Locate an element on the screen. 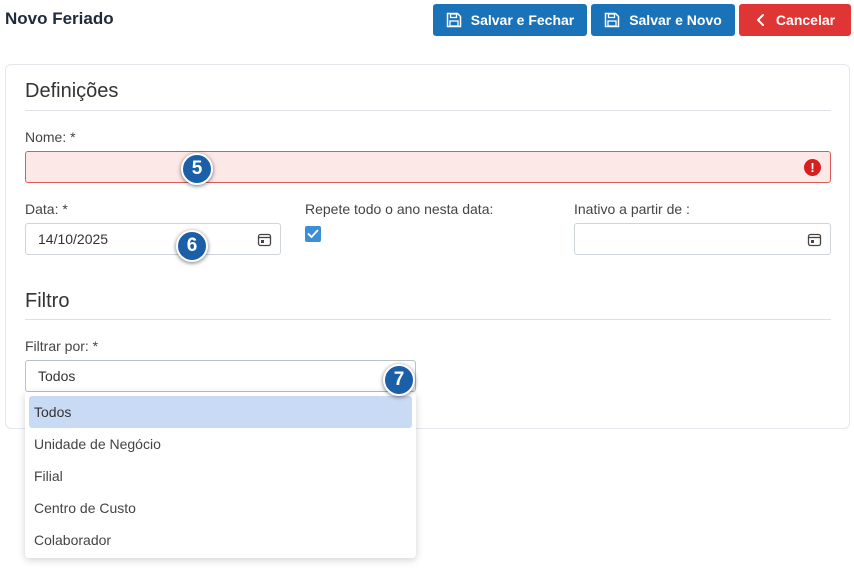 The image size is (854, 573). step-badge-6: 6 is located at coordinates (192, 246).